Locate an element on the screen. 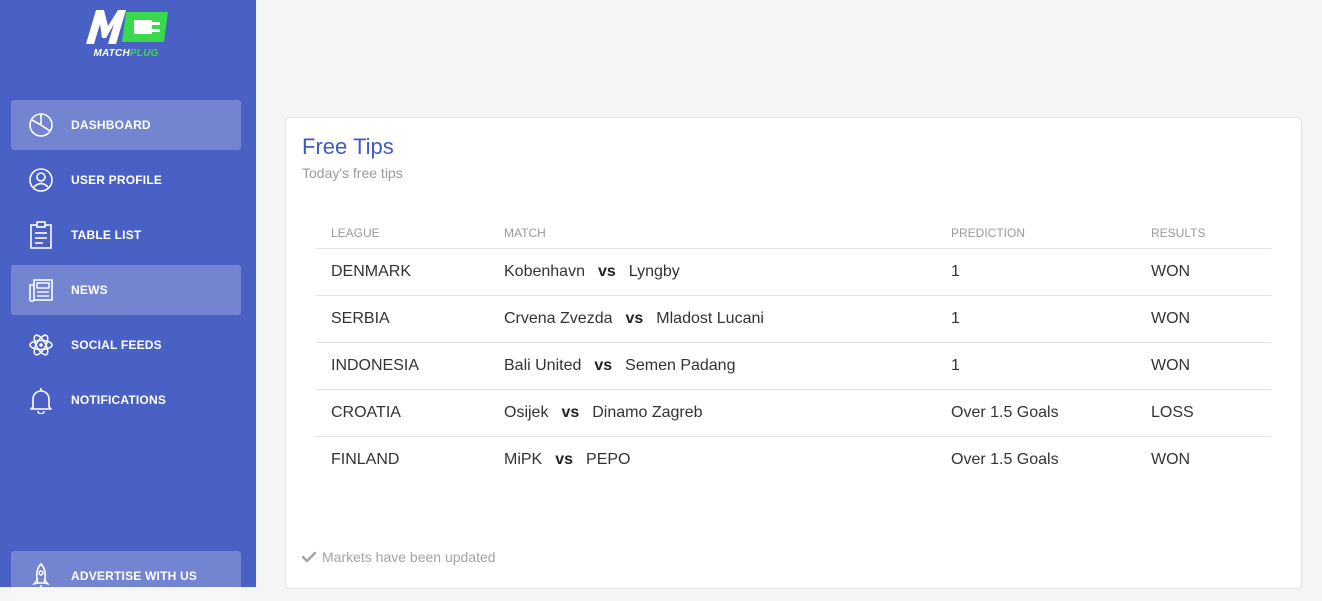  card-title: Free Tips is located at coordinates (348, 146).